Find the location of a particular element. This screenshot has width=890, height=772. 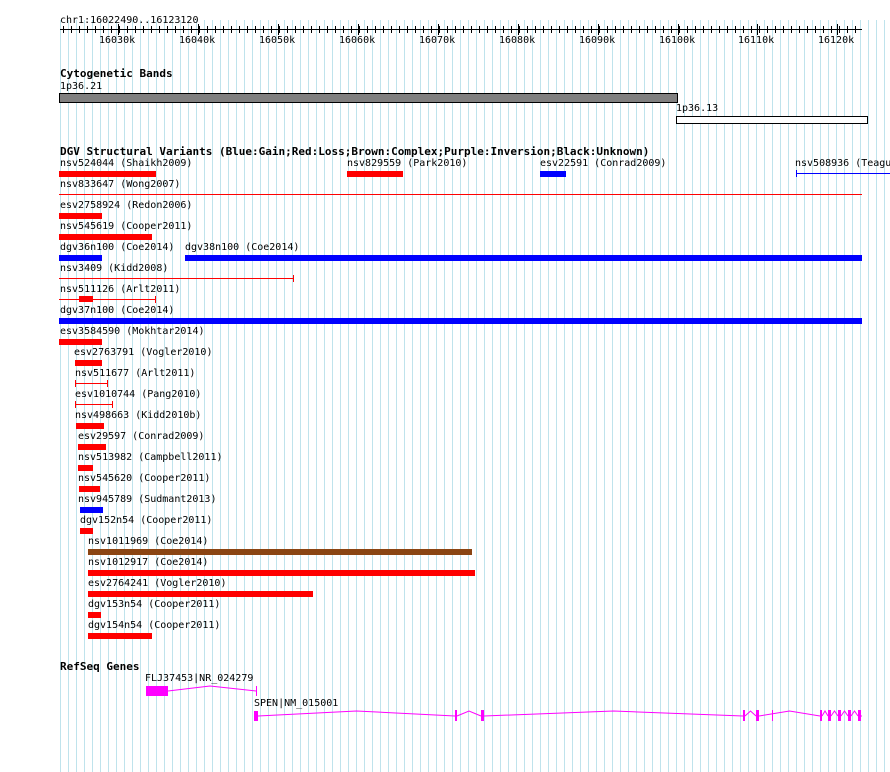

cytoband-label: 1p36.13 is located at coordinates (697, 108).